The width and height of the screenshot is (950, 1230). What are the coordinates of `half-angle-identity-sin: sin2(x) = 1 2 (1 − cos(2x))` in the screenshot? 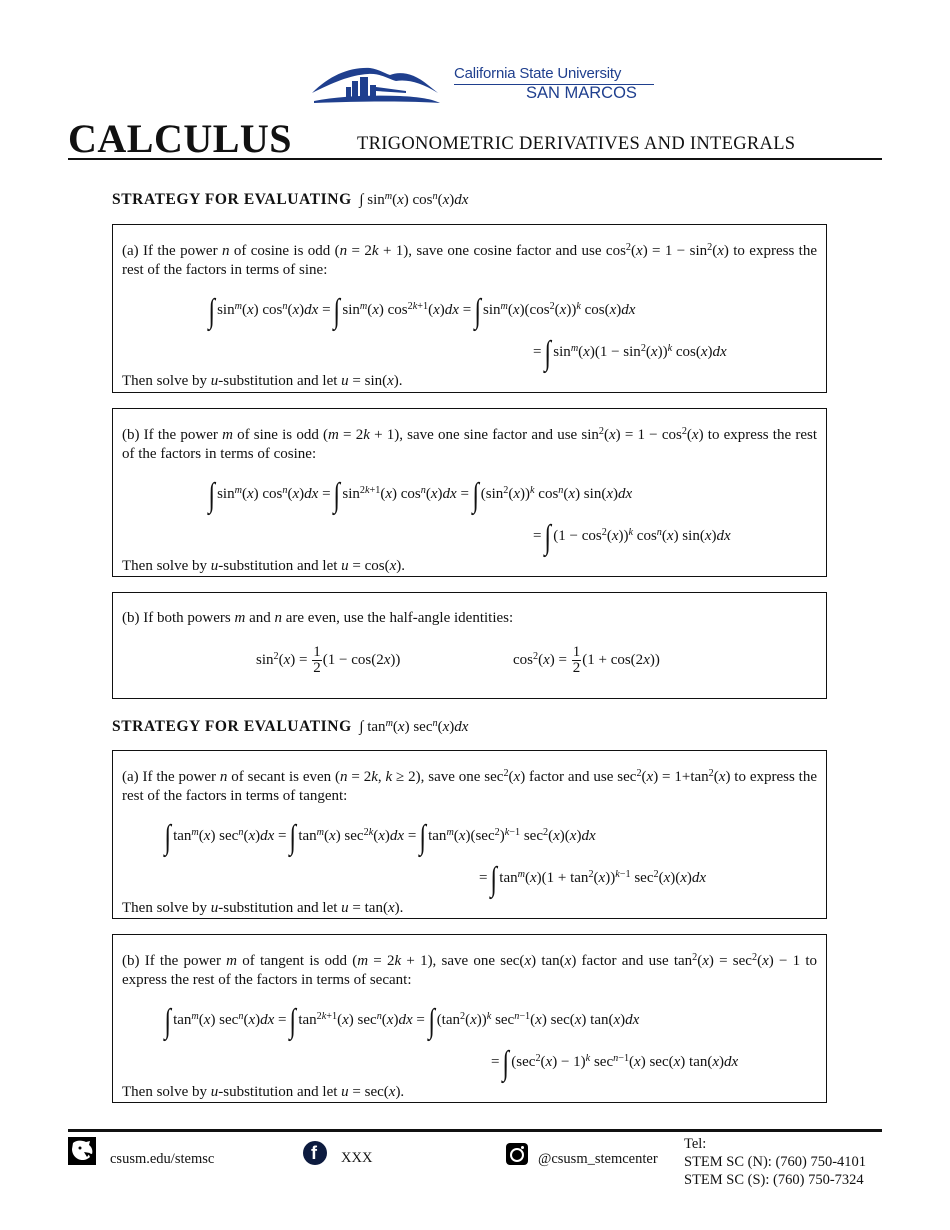 It's located at (328, 660).